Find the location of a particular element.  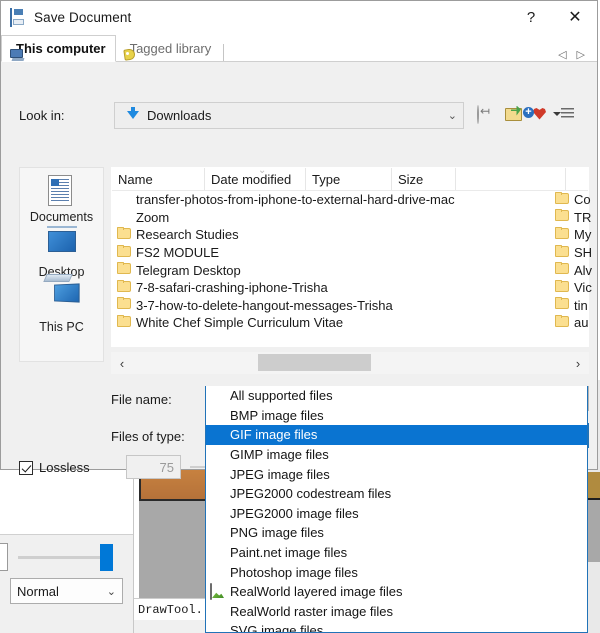

dropdown-option-label: Photoshop image files is located at coordinates (294, 572).